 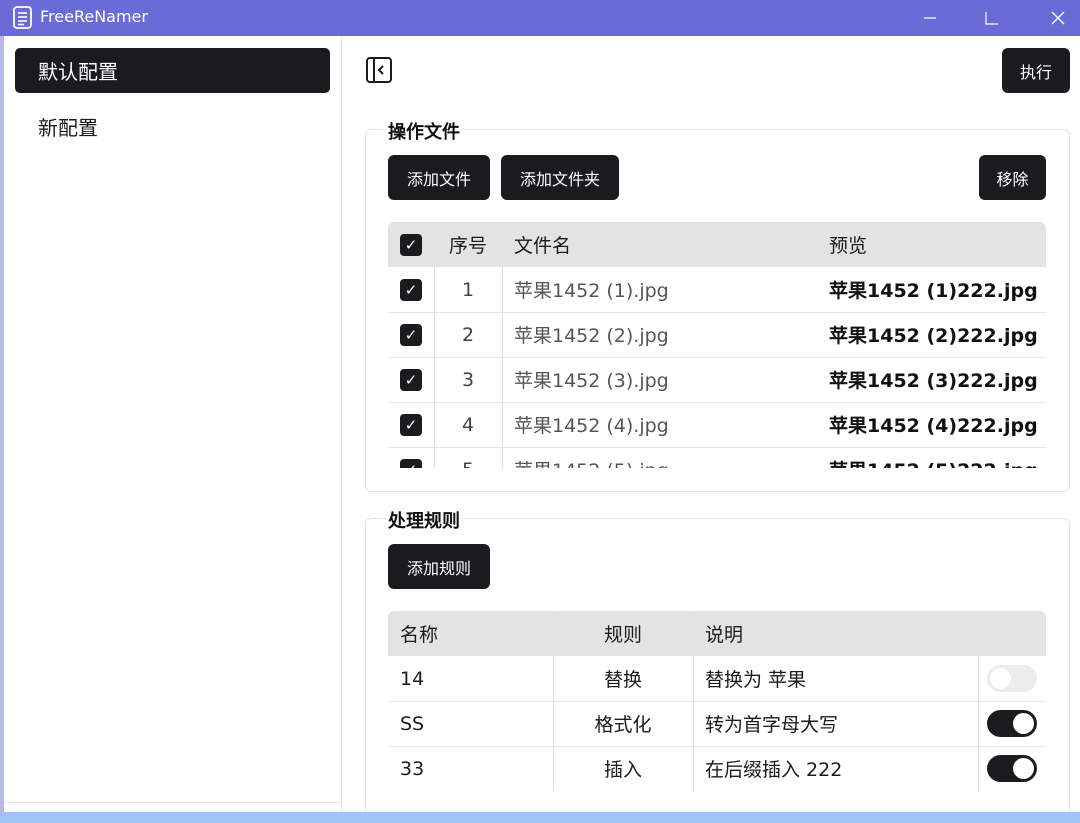 What do you see at coordinates (468, 424) in the screenshot?
I see `file-index: 4` at bounding box center [468, 424].